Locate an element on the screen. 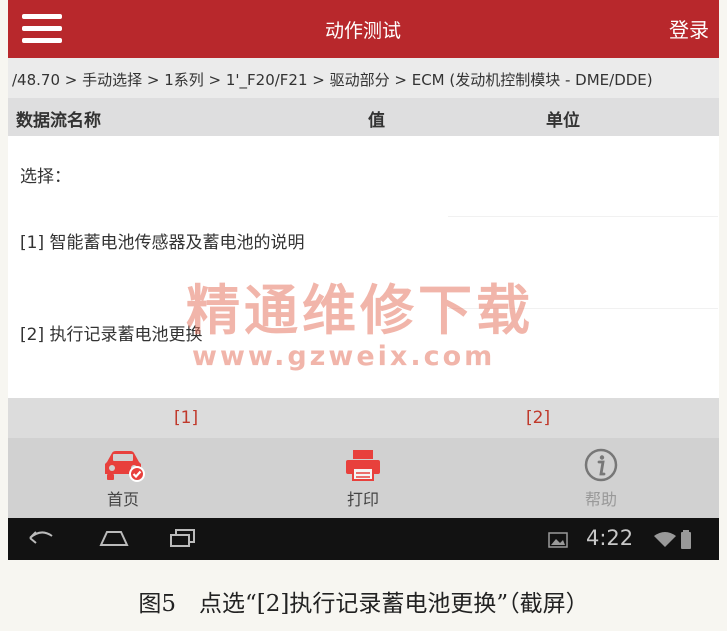 Image resolution: width=727 pixels, height=631 pixels. wifi-icon is located at coordinates (665, 539).